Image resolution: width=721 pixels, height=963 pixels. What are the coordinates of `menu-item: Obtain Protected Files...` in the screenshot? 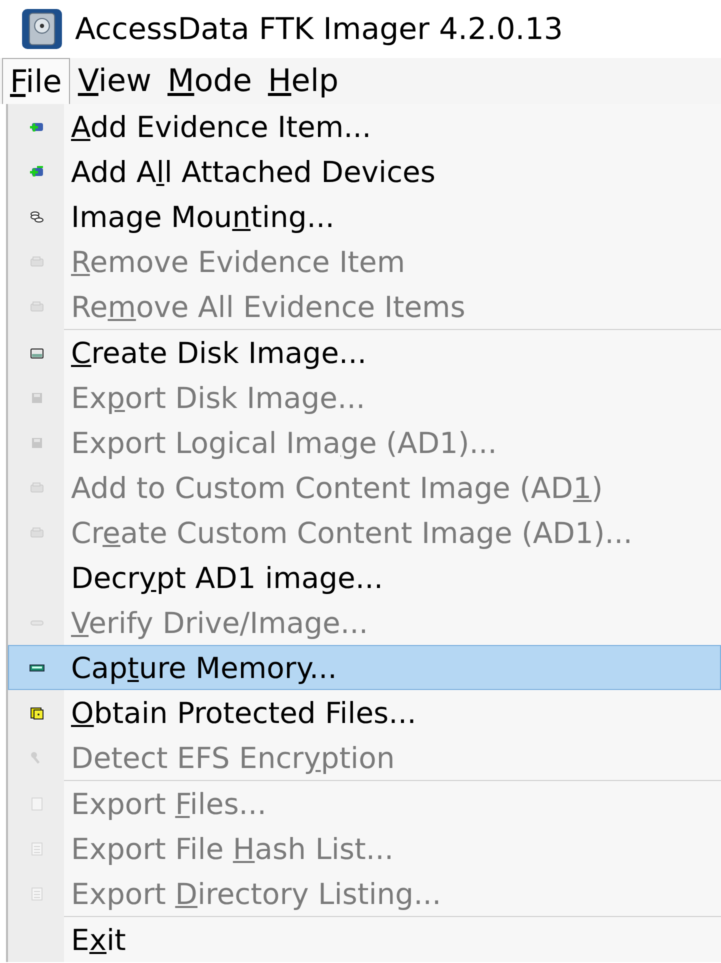 It's located at (364, 712).